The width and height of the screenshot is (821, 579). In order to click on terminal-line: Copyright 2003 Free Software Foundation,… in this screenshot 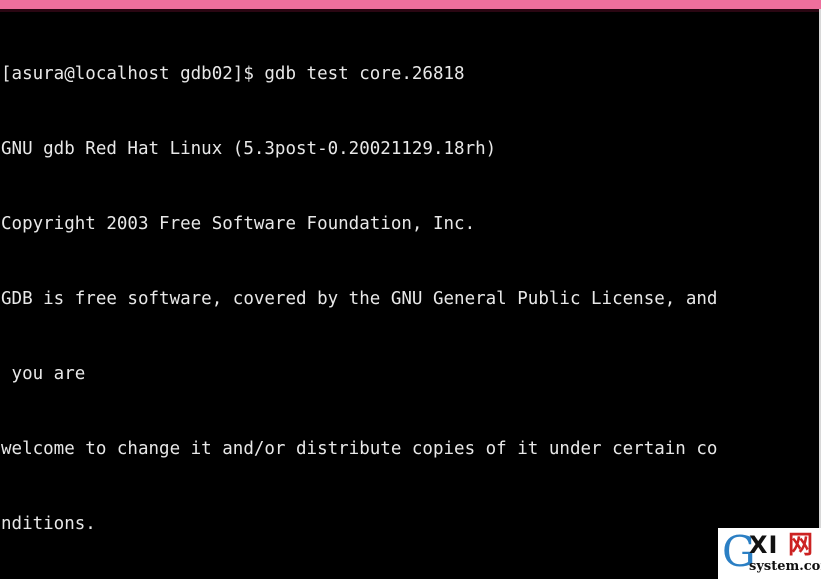, I will do `click(238, 224)`.